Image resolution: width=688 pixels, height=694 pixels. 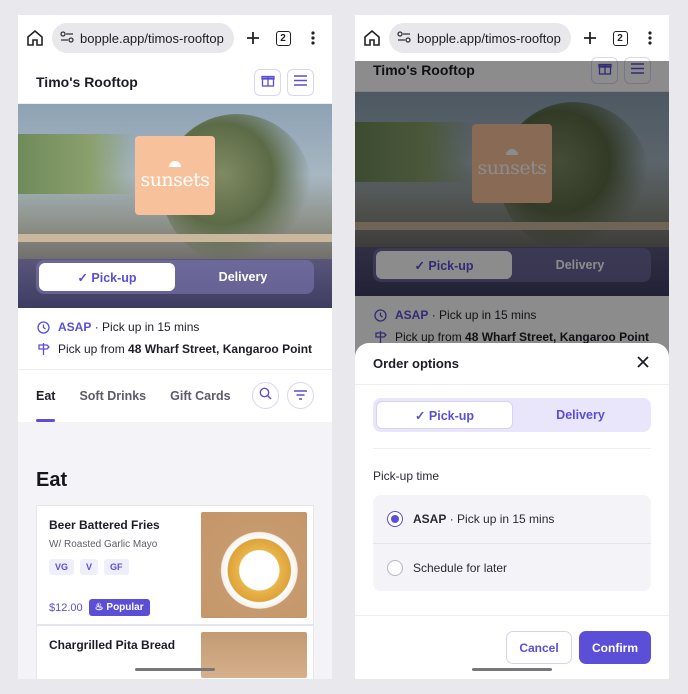 I want to click on opt-asap-label: ASAP, so click(x=430, y=519).